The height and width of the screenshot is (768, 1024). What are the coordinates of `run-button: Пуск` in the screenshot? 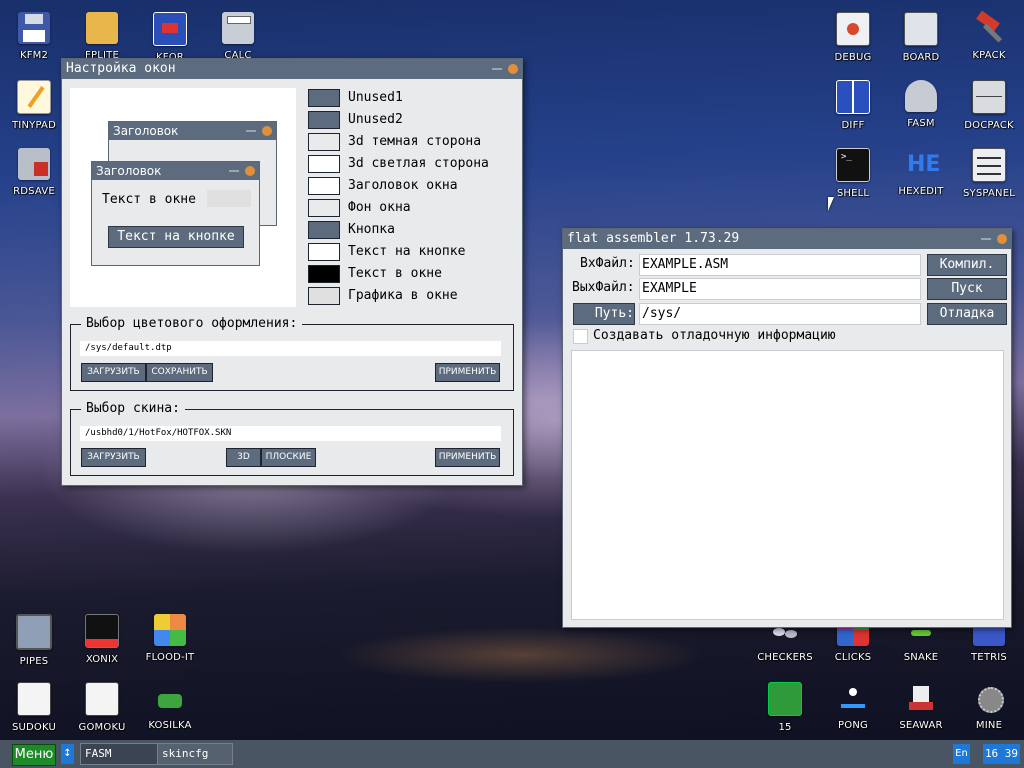 It's located at (967, 289).